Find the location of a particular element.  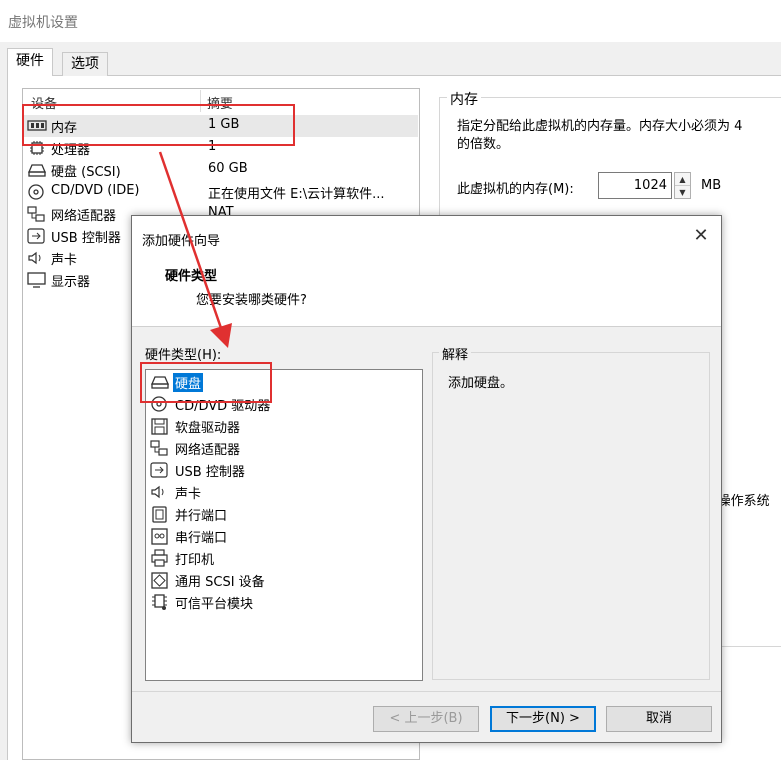

hw-item-label: 串行端口 is located at coordinates (201, 538).